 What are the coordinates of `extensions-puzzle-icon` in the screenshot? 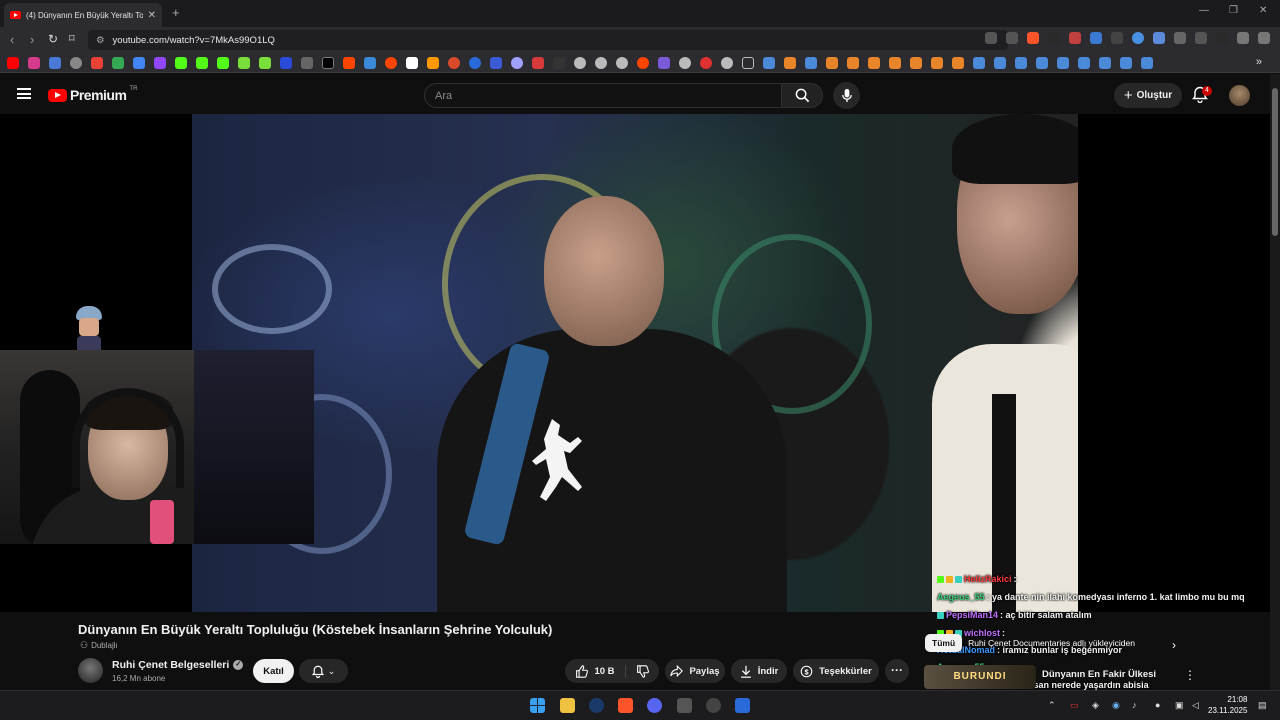 It's located at (1180, 38).